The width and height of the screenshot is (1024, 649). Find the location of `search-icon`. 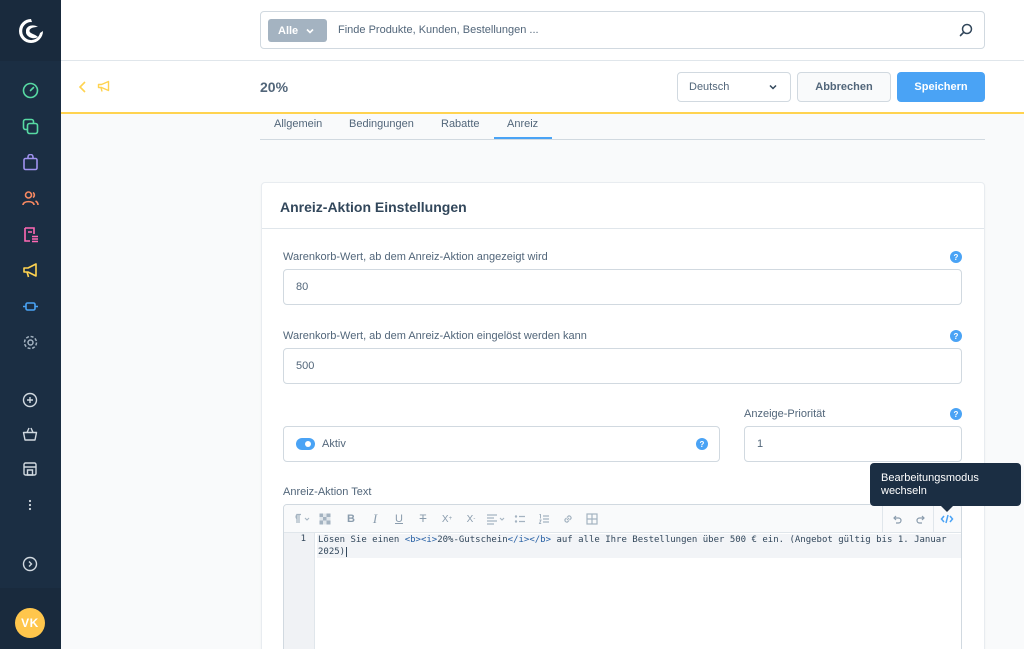

search-icon is located at coordinates (966, 30).